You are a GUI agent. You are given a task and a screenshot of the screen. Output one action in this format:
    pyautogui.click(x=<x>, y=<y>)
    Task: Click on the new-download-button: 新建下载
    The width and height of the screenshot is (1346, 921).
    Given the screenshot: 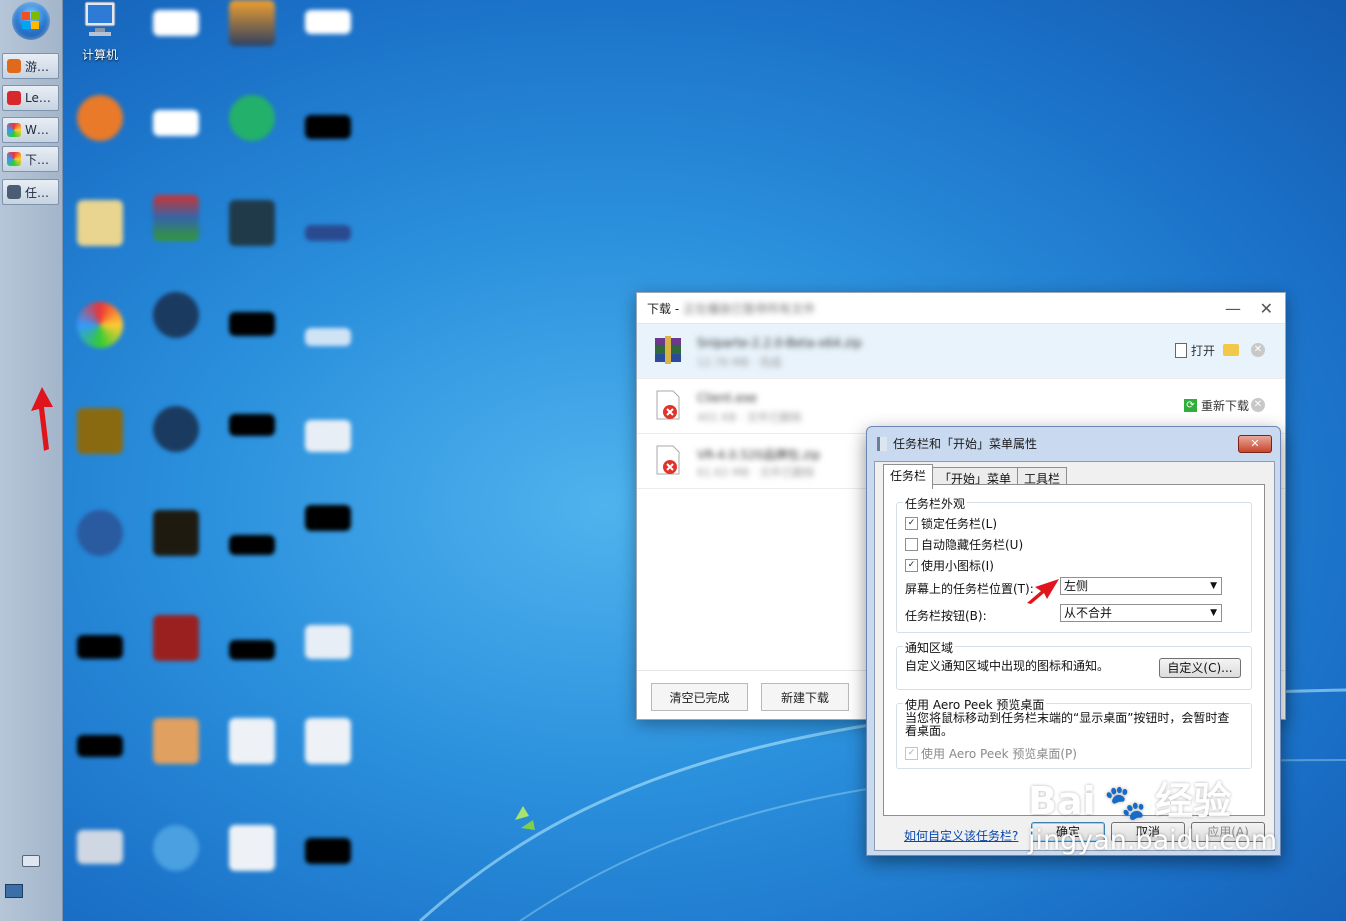 What is the action you would take?
    pyautogui.click(x=805, y=697)
    